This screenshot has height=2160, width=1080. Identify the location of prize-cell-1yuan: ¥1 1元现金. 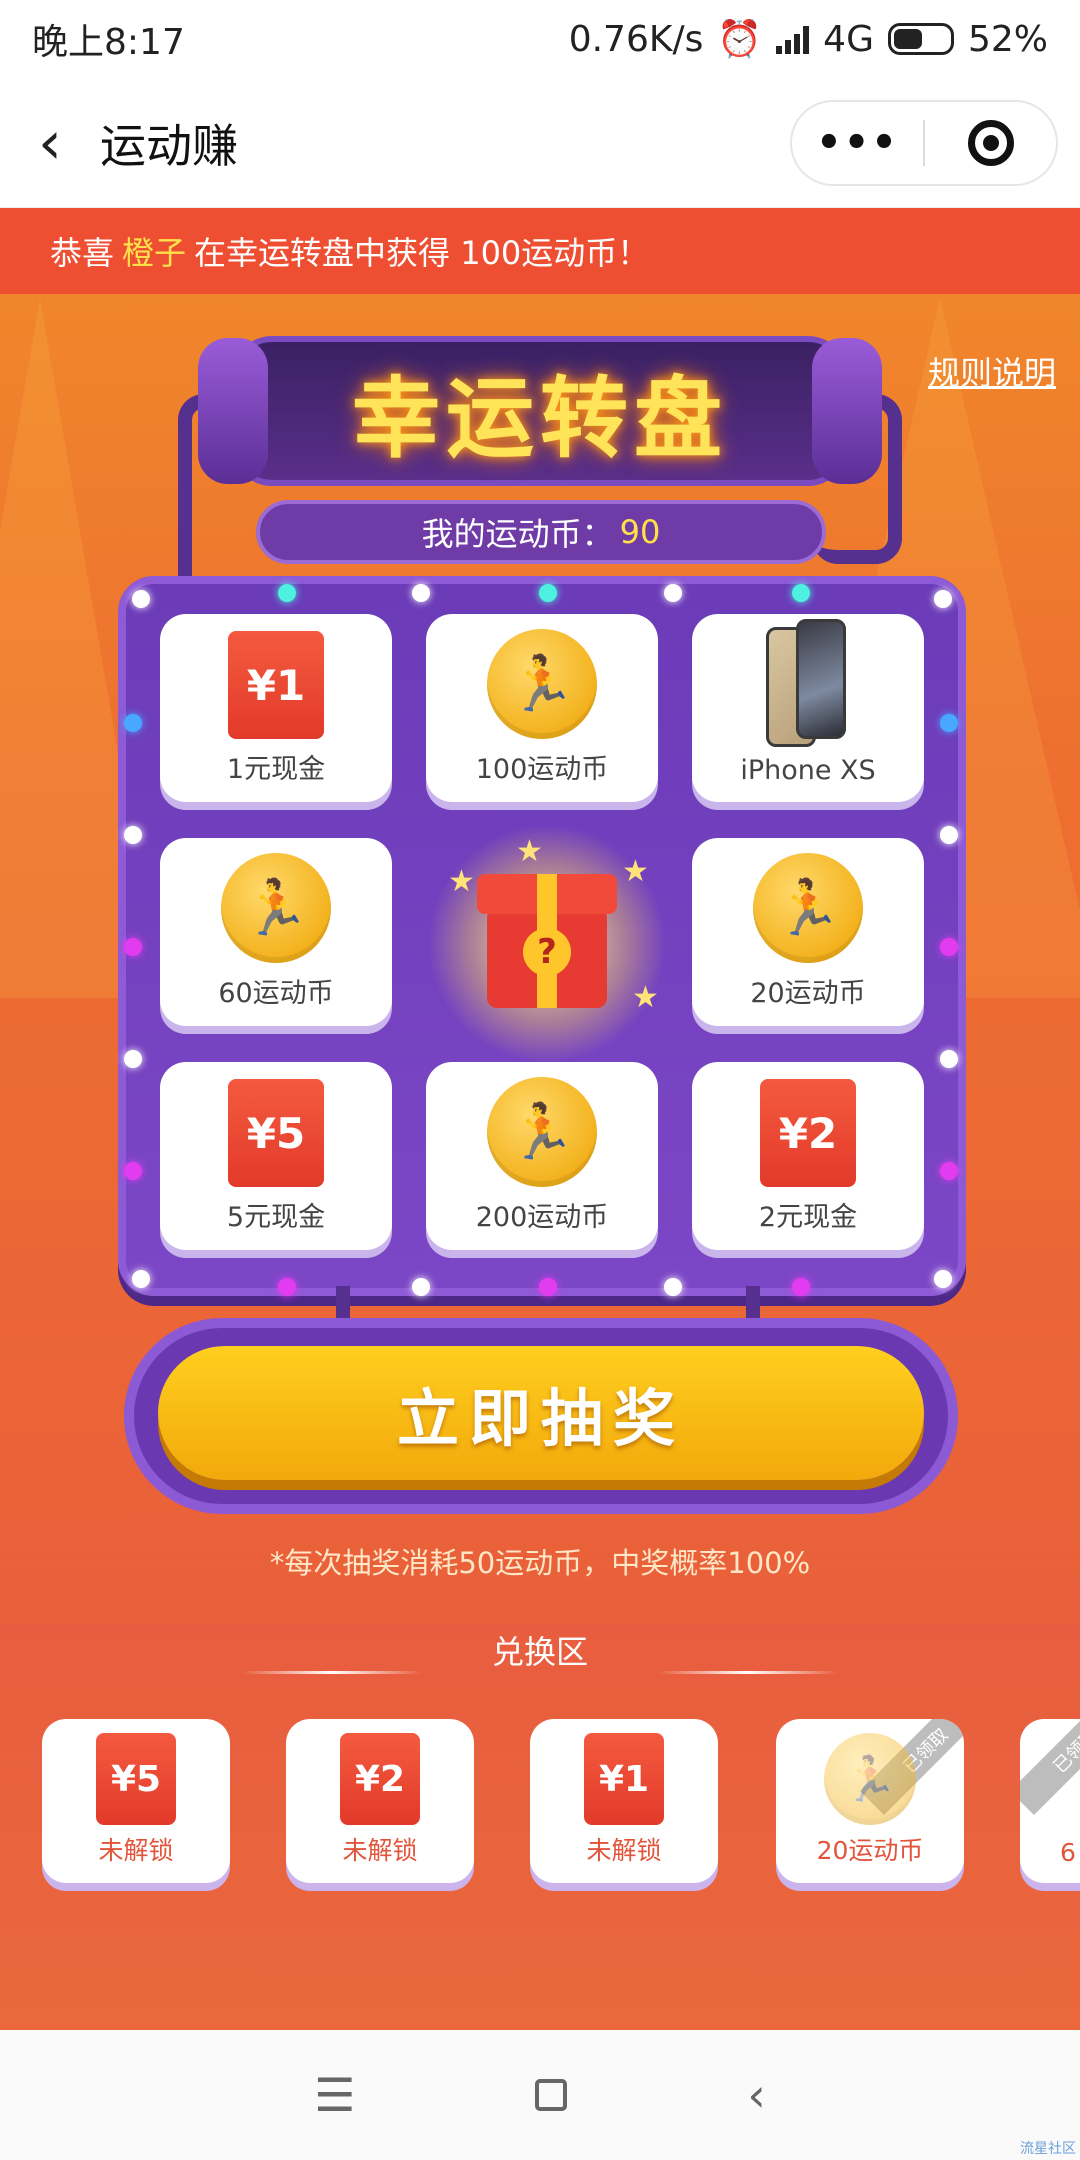
(276, 708).